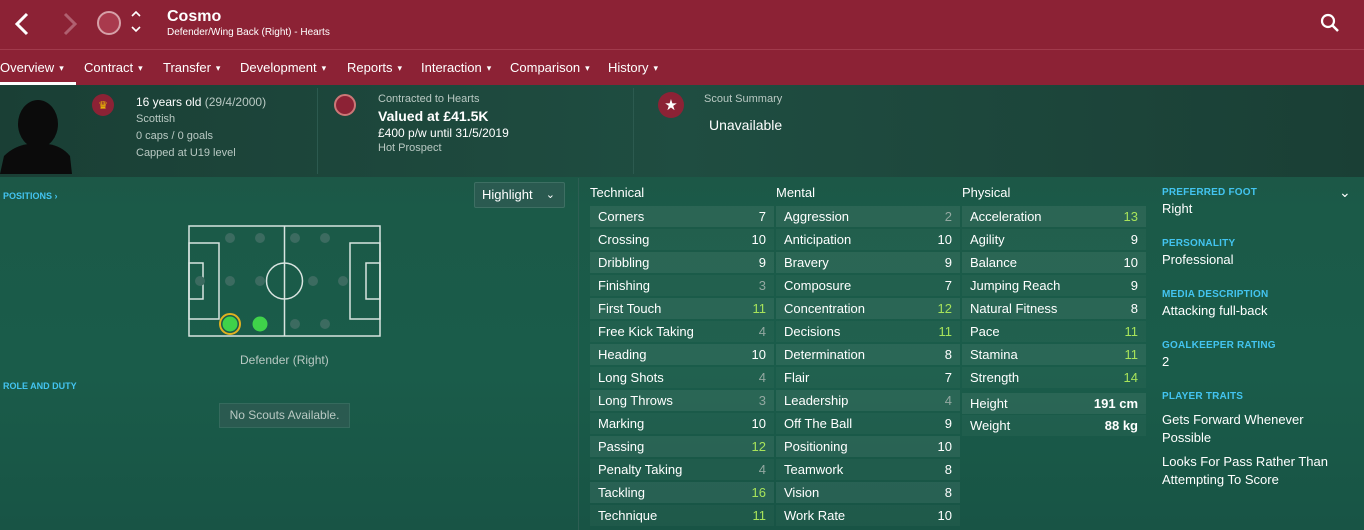 The width and height of the screenshot is (1364, 530). I want to click on nation-flag-icon: ♛, so click(103, 105).